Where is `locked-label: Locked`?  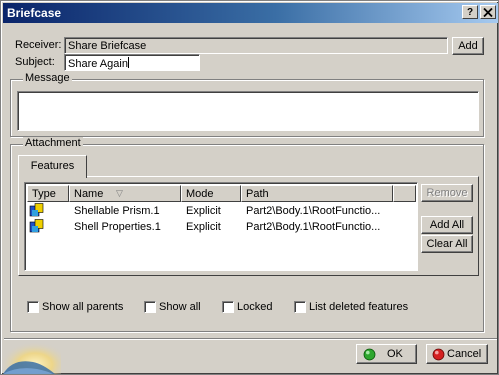
locked-label: Locked is located at coordinates (255, 307).